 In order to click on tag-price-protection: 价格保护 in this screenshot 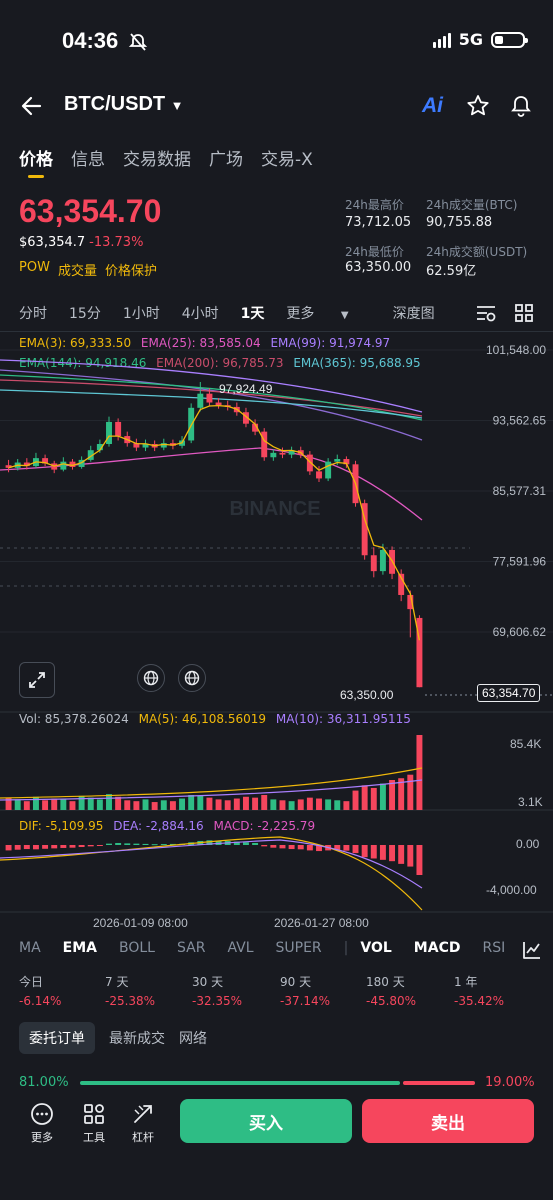, I will do `click(131, 269)`.